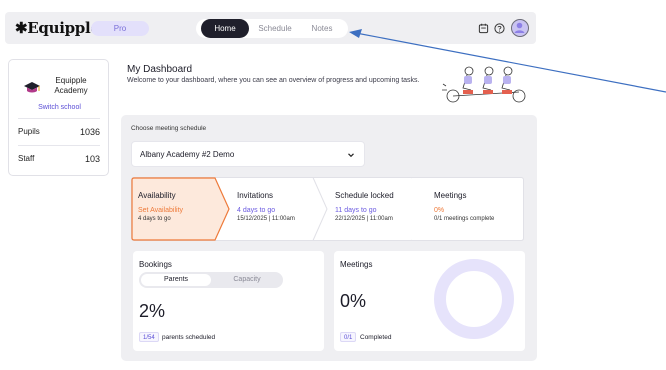  What do you see at coordinates (176, 280) in the screenshot?
I see `toggle-parents: Parents` at bounding box center [176, 280].